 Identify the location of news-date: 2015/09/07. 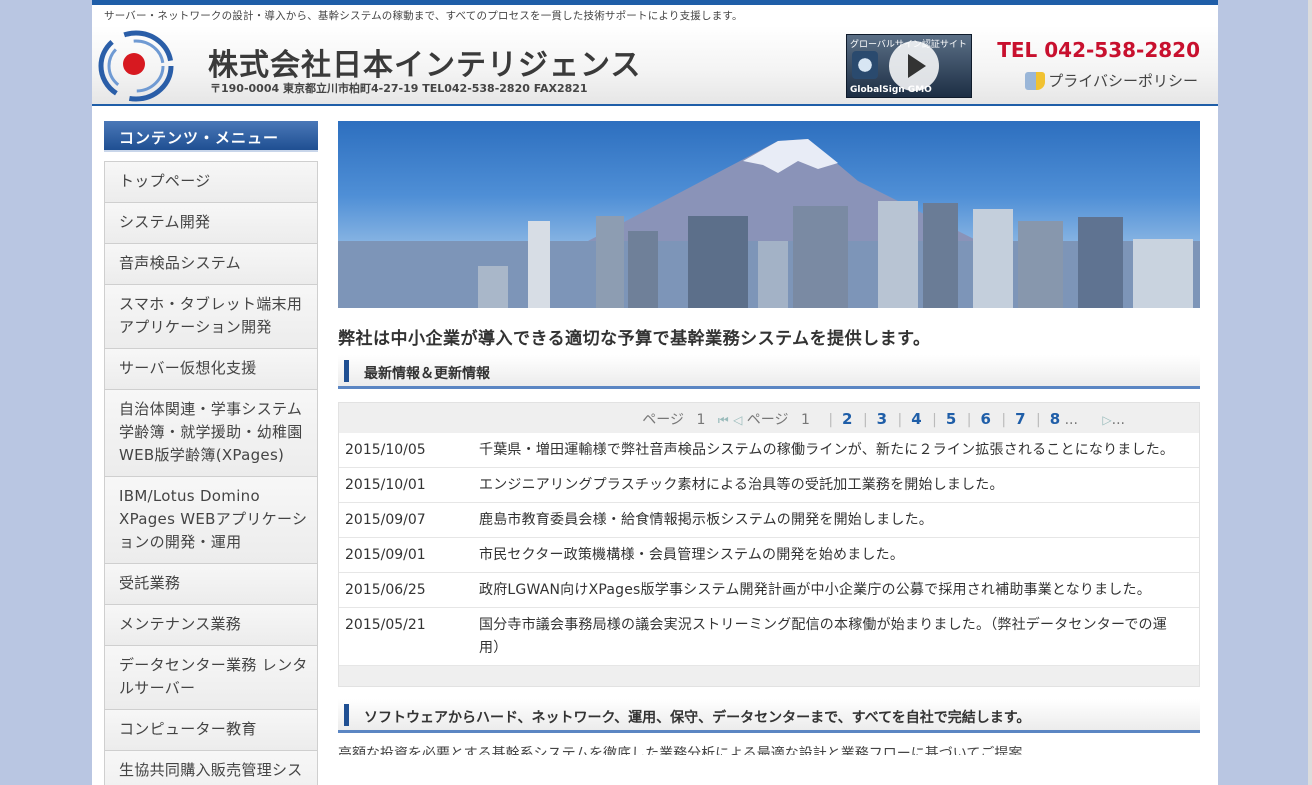
(385, 520).